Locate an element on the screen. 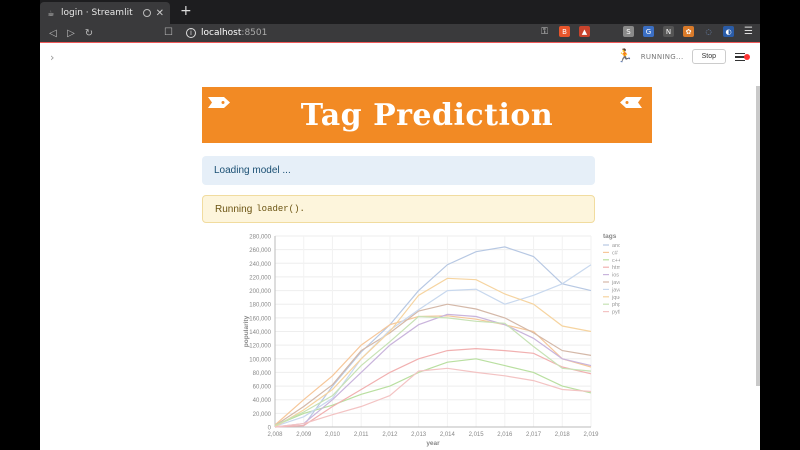 The width and height of the screenshot is (800, 450). translate-icon: G is located at coordinates (648, 31).